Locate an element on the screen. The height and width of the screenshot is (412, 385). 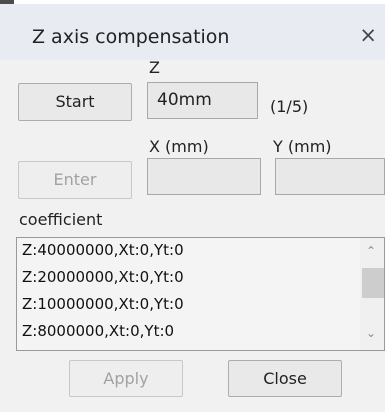
dialog-title: Z axis compensation is located at coordinates (131, 37).